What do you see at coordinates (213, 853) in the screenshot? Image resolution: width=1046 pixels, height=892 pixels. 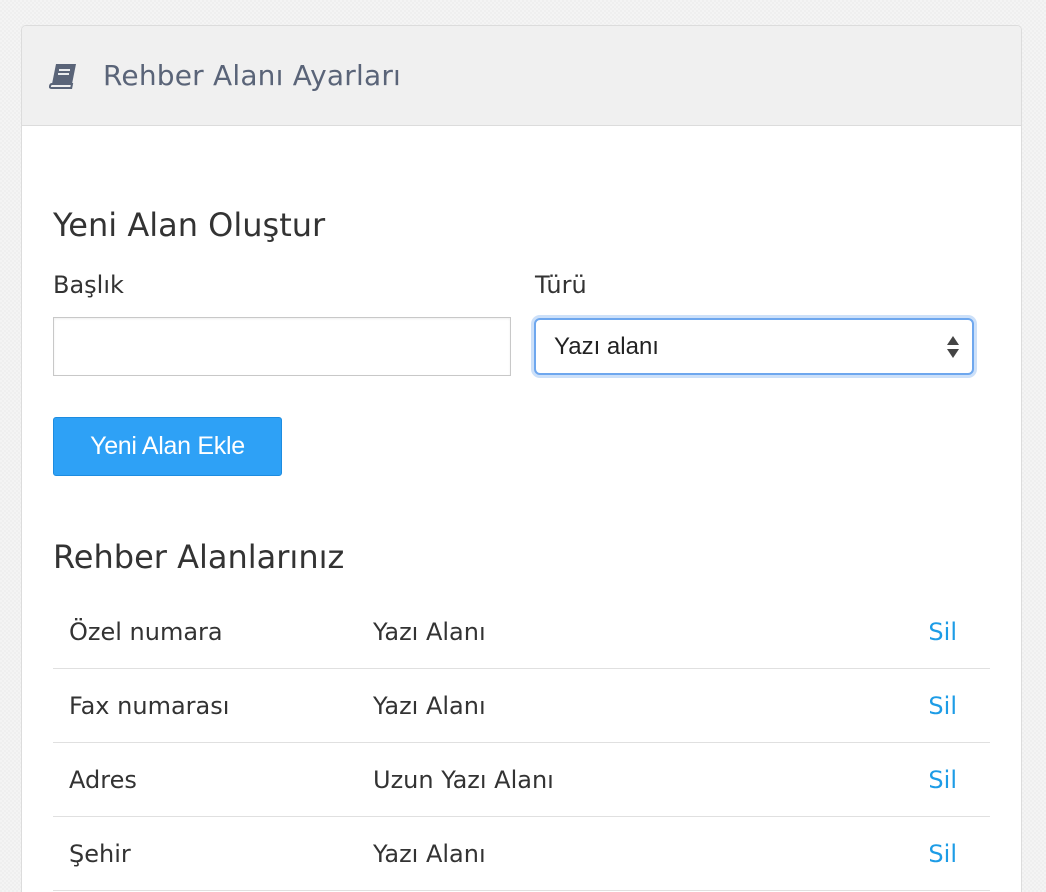 I see `field-name: Şehir` at bounding box center [213, 853].